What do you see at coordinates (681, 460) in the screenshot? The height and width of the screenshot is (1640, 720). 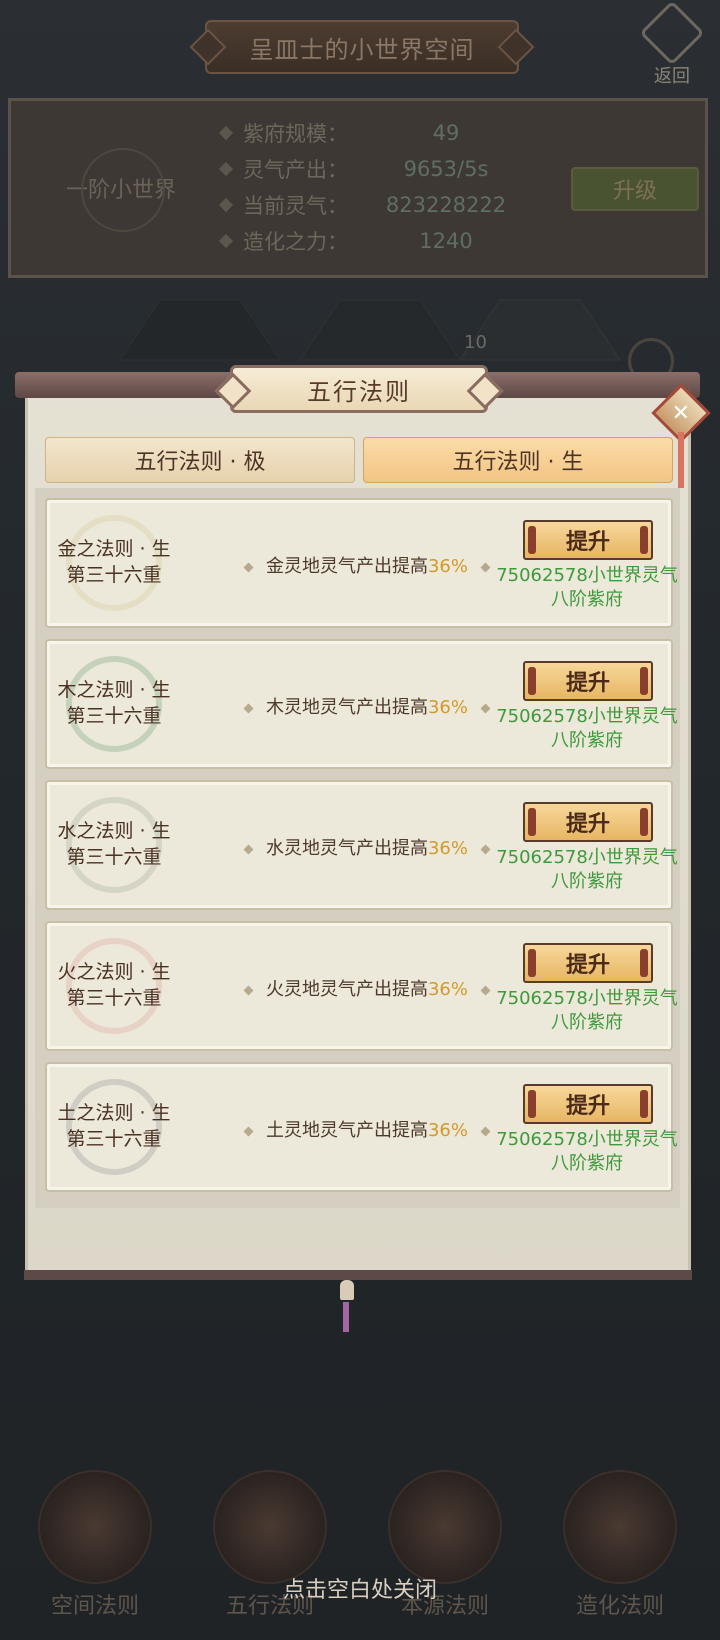 I see `tassel-decoration` at bounding box center [681, 460].